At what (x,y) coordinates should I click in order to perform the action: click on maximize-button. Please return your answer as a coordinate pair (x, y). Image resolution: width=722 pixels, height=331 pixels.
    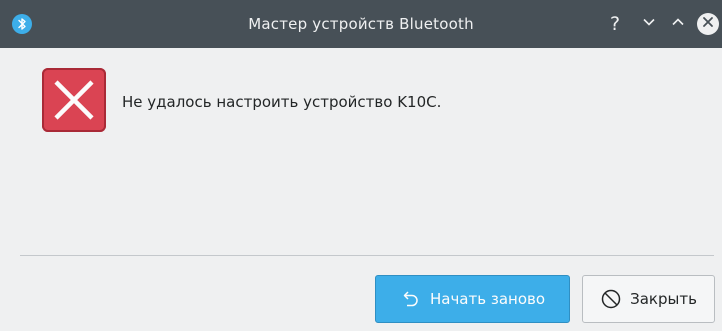
    Looking at the image, I should click on (678, 24).